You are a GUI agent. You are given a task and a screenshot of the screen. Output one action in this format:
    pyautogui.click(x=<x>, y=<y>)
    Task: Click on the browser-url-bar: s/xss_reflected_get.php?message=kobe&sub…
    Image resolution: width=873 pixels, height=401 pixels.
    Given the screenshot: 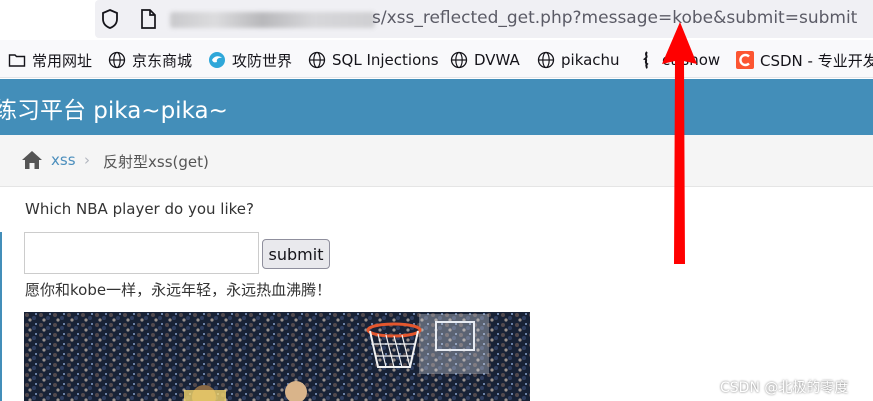 What is the action you would take?
    pyautogui.click(x=436, y=20)
    